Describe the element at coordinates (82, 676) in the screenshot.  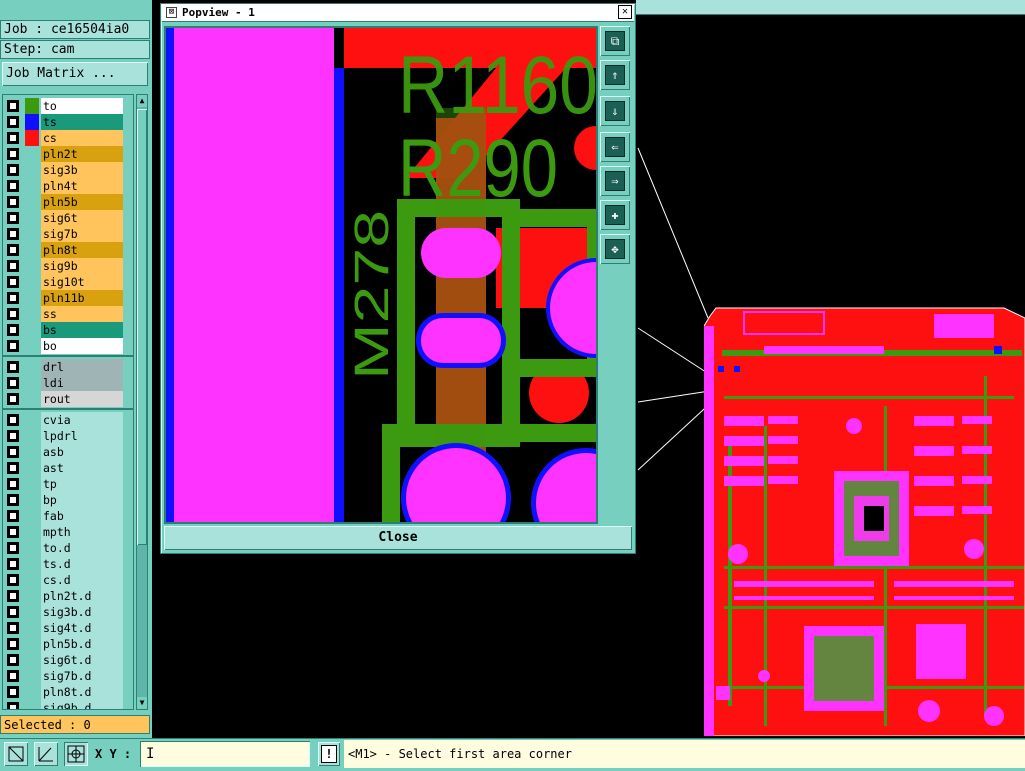
I see `layer-name: sig7b.d` at that location.